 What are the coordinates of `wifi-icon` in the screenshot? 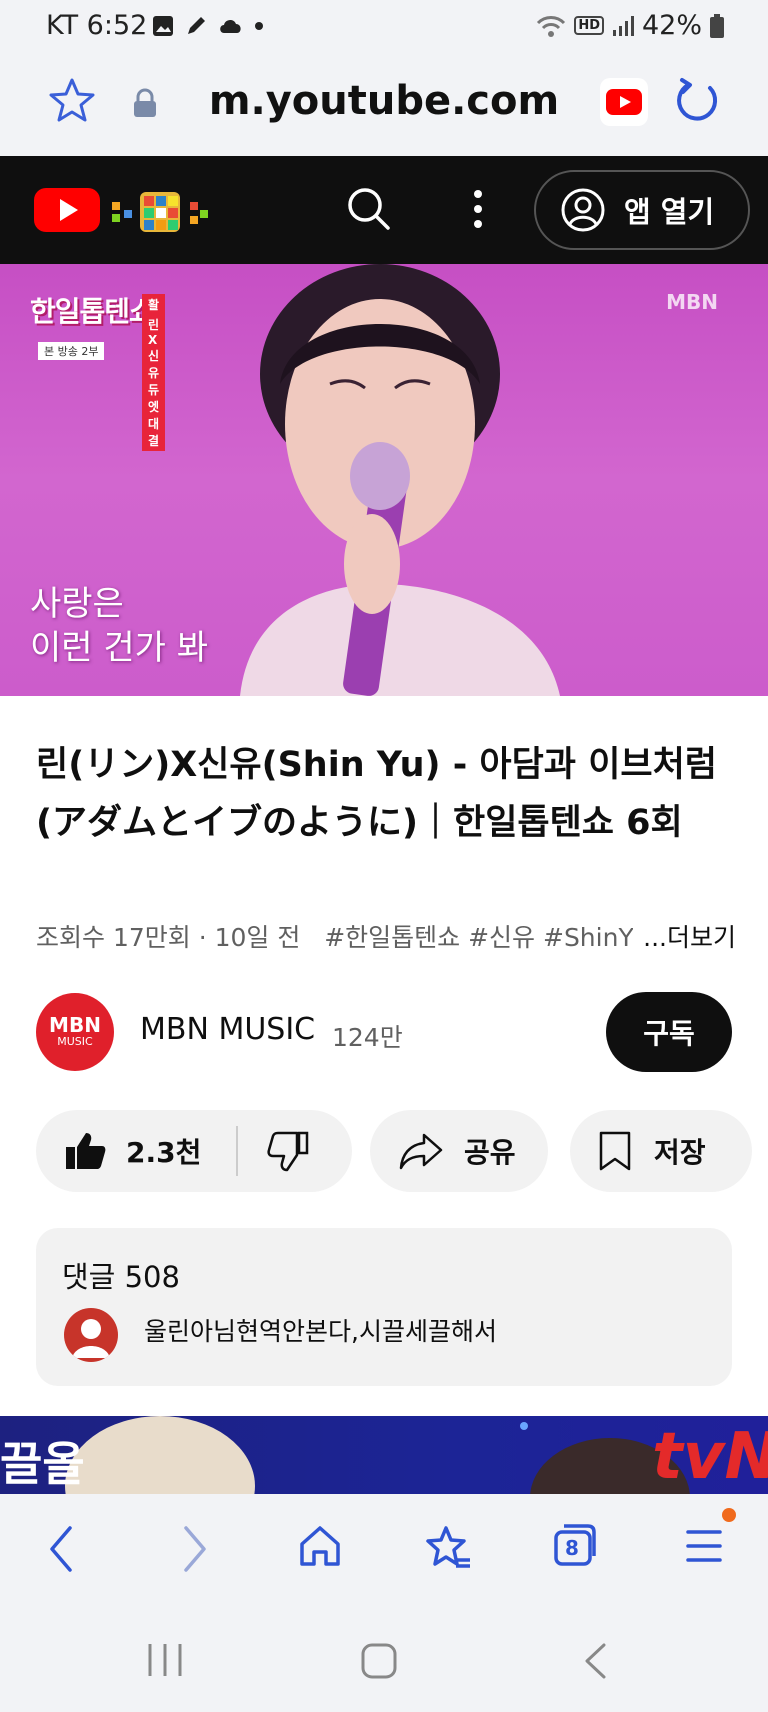 It's located at (551, 26).